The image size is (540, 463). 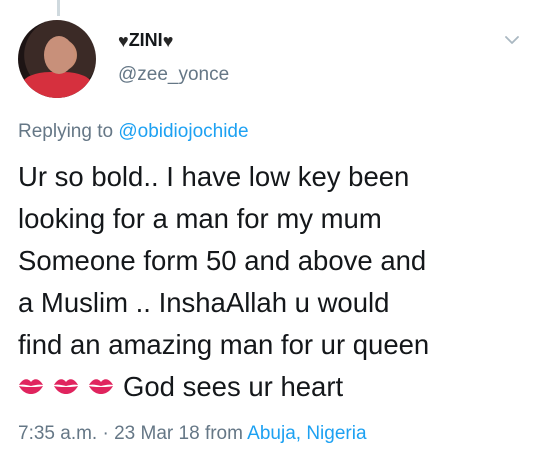 I want to click on avatar, so click(x=57, y=59).